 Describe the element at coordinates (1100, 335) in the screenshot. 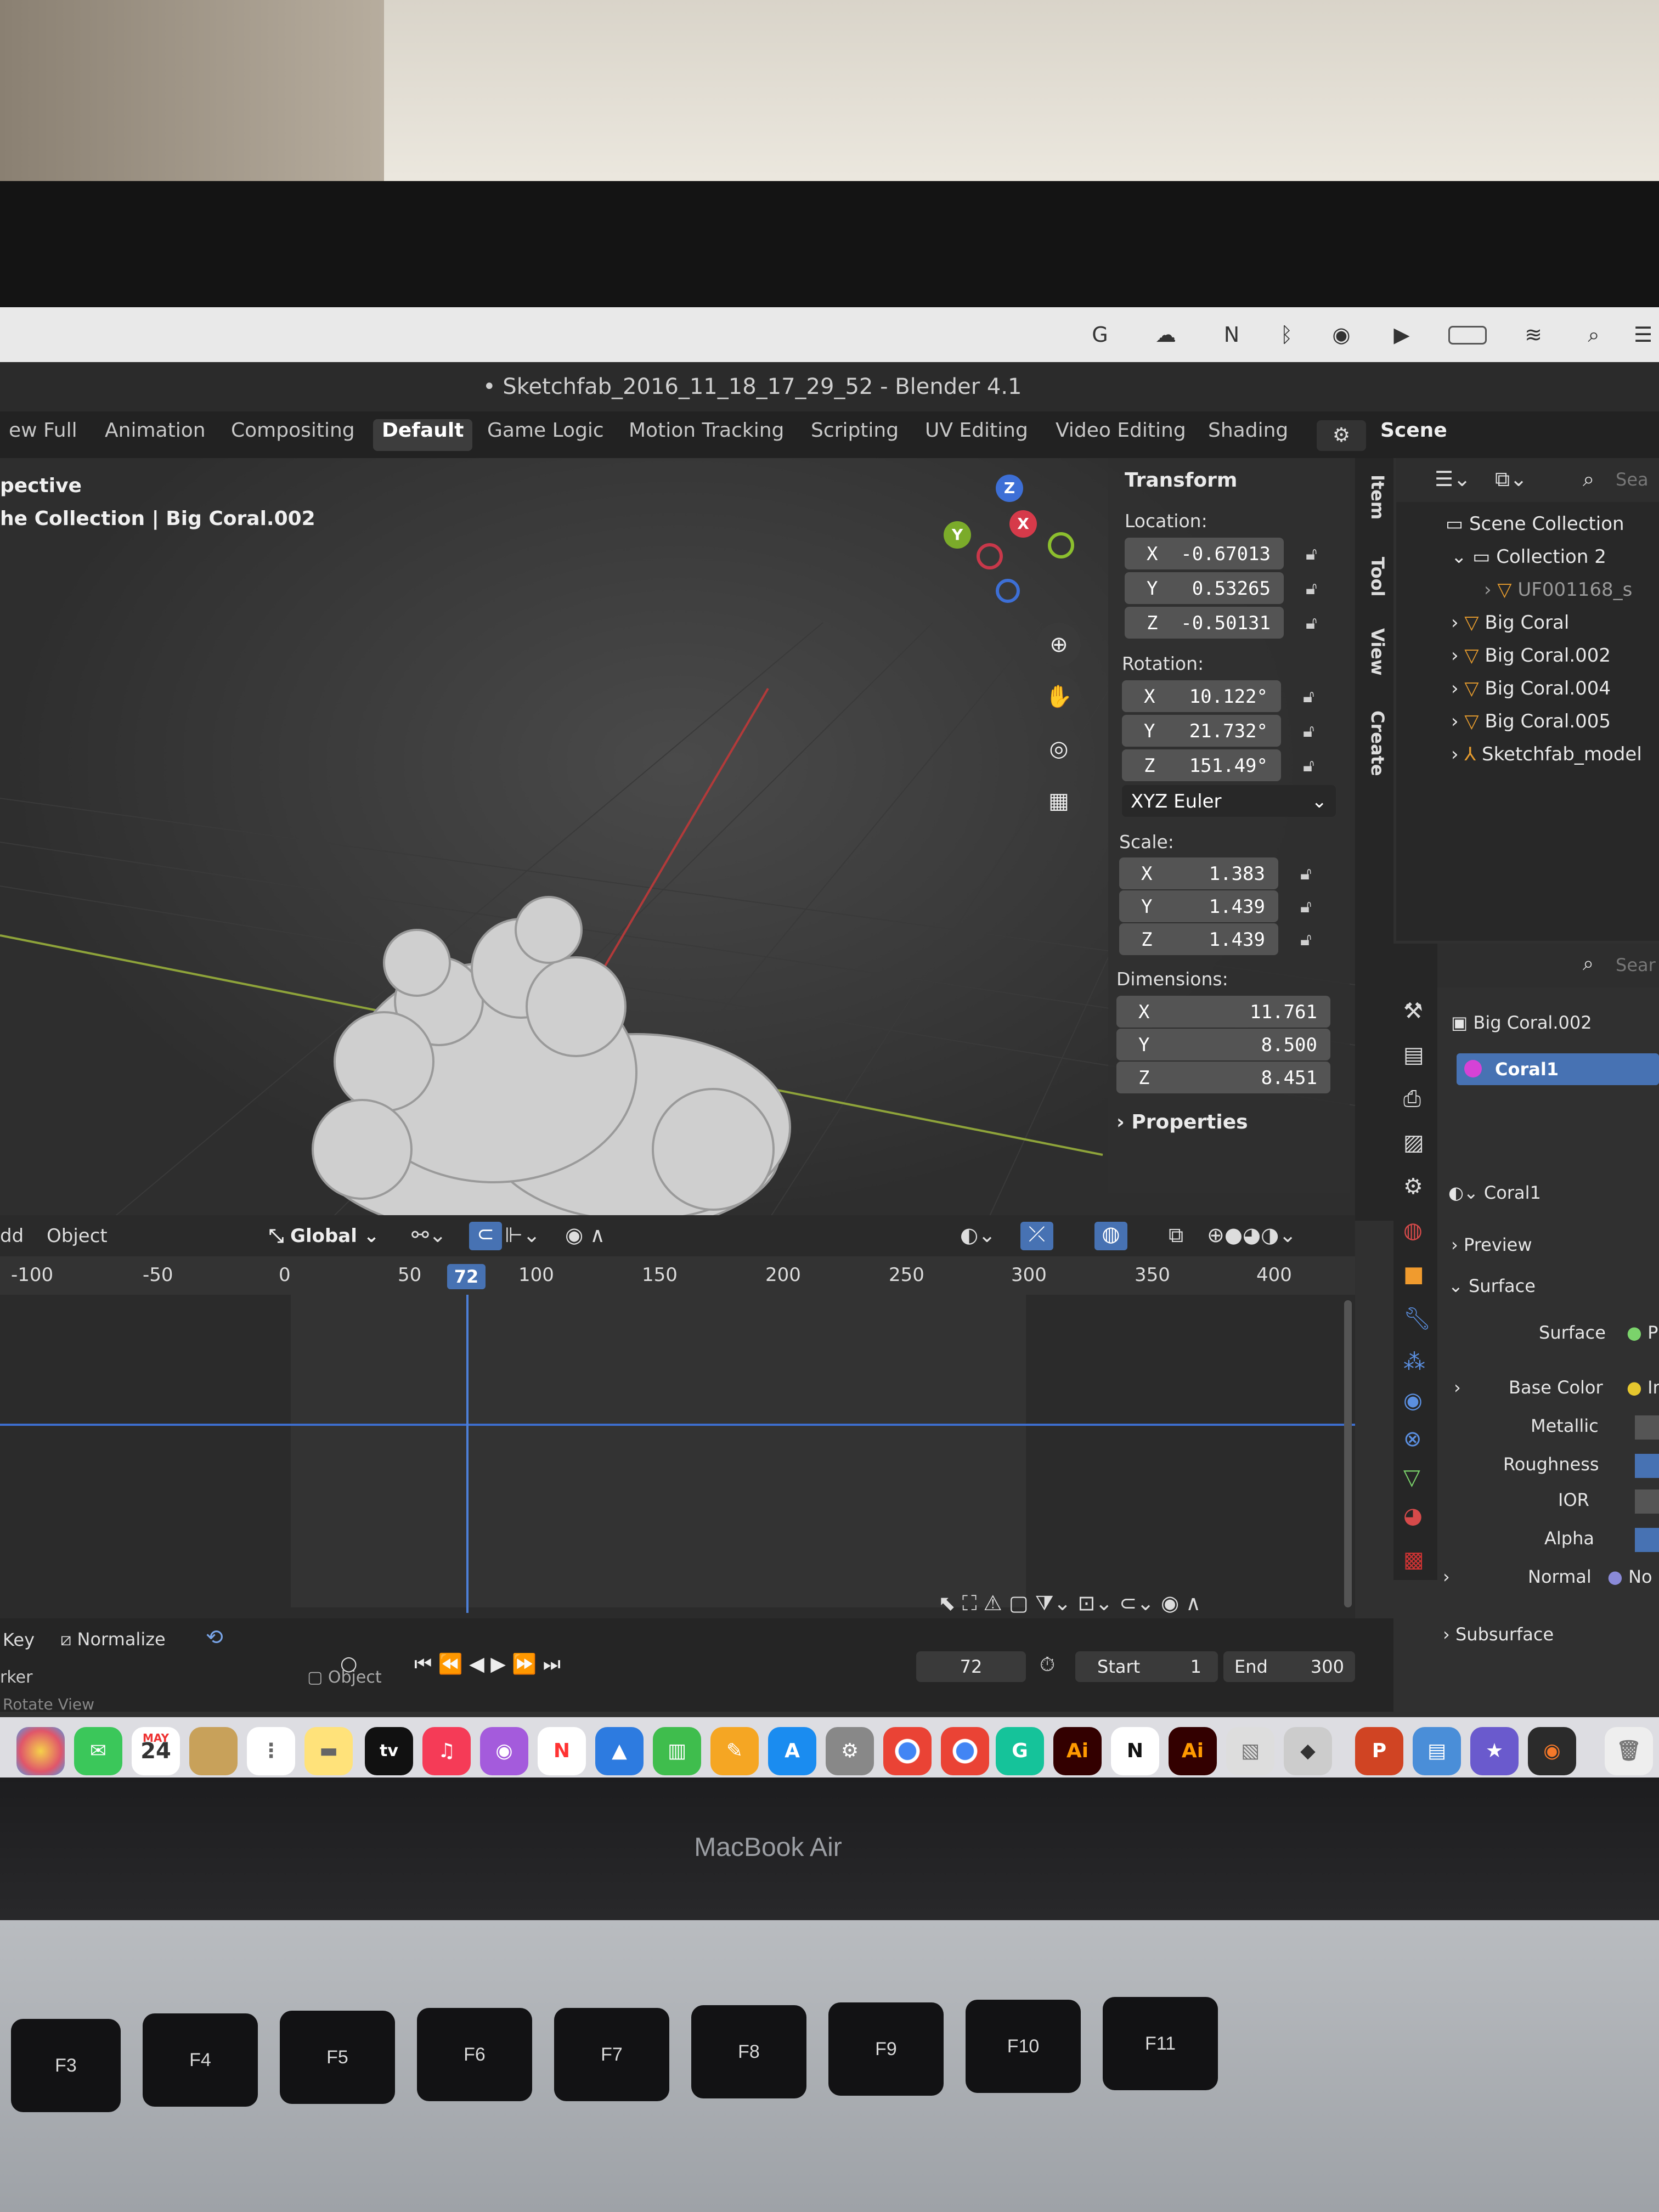

I see `grammarly-icon: G` at that location.